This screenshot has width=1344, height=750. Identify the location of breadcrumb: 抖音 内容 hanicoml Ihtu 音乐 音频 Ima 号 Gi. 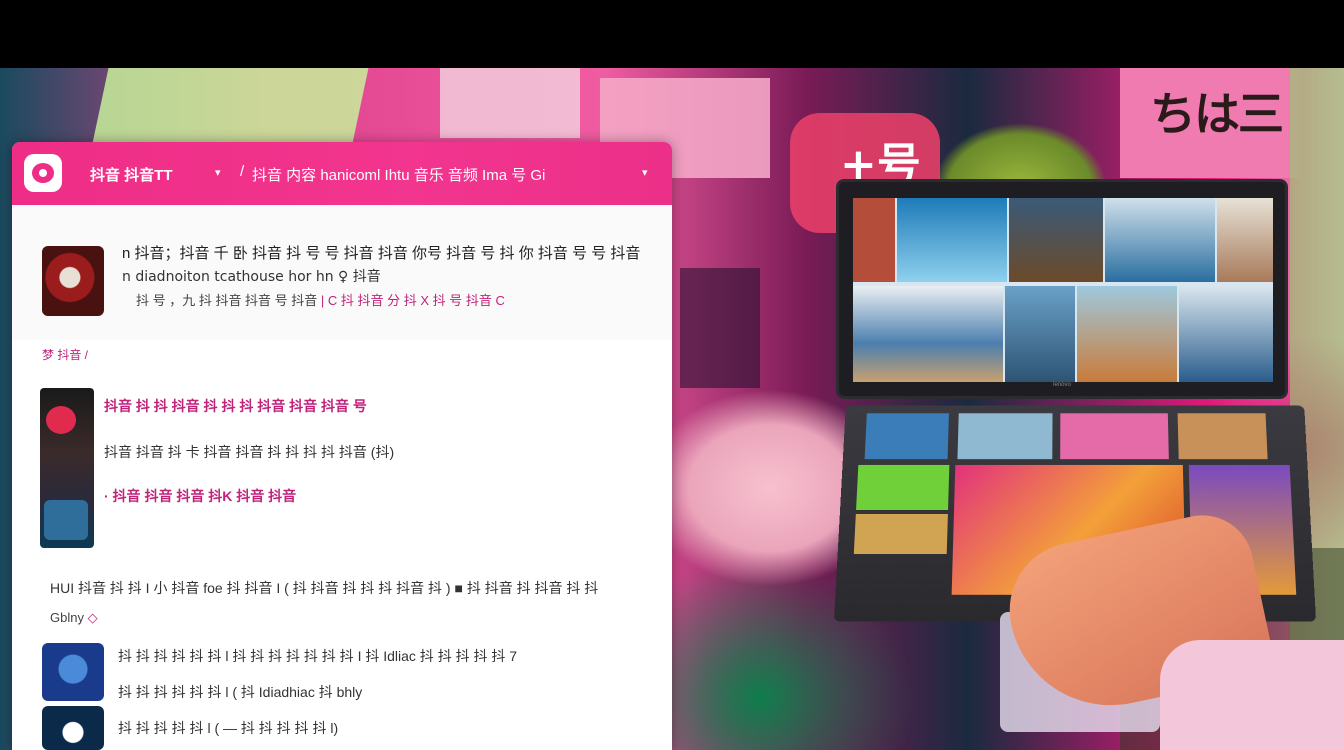
(398, 174).